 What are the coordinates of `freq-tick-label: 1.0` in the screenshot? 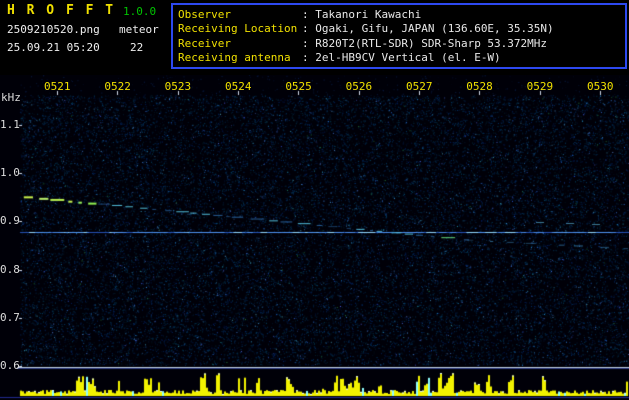 It's located at (10, 173).